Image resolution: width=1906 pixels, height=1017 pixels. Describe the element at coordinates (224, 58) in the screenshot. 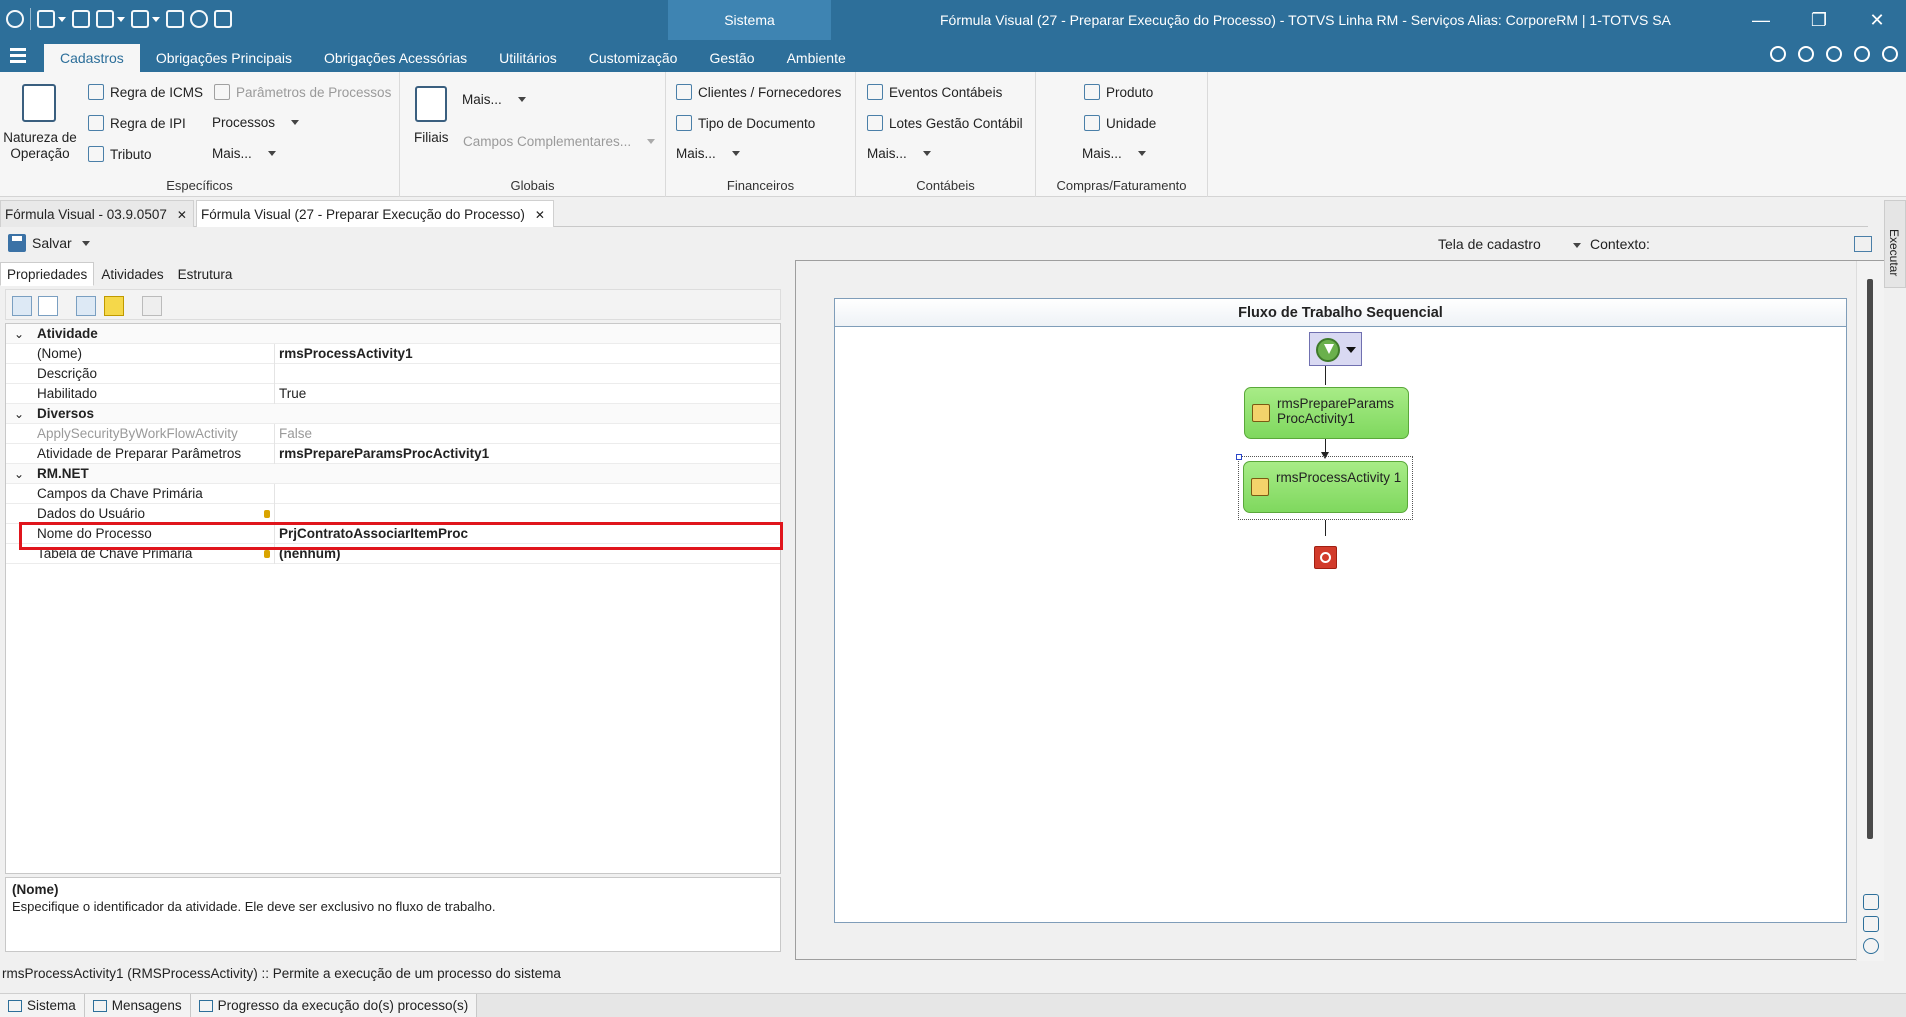

I see `tab-obrigacoes-principais: Obrigações Principais` at that location.